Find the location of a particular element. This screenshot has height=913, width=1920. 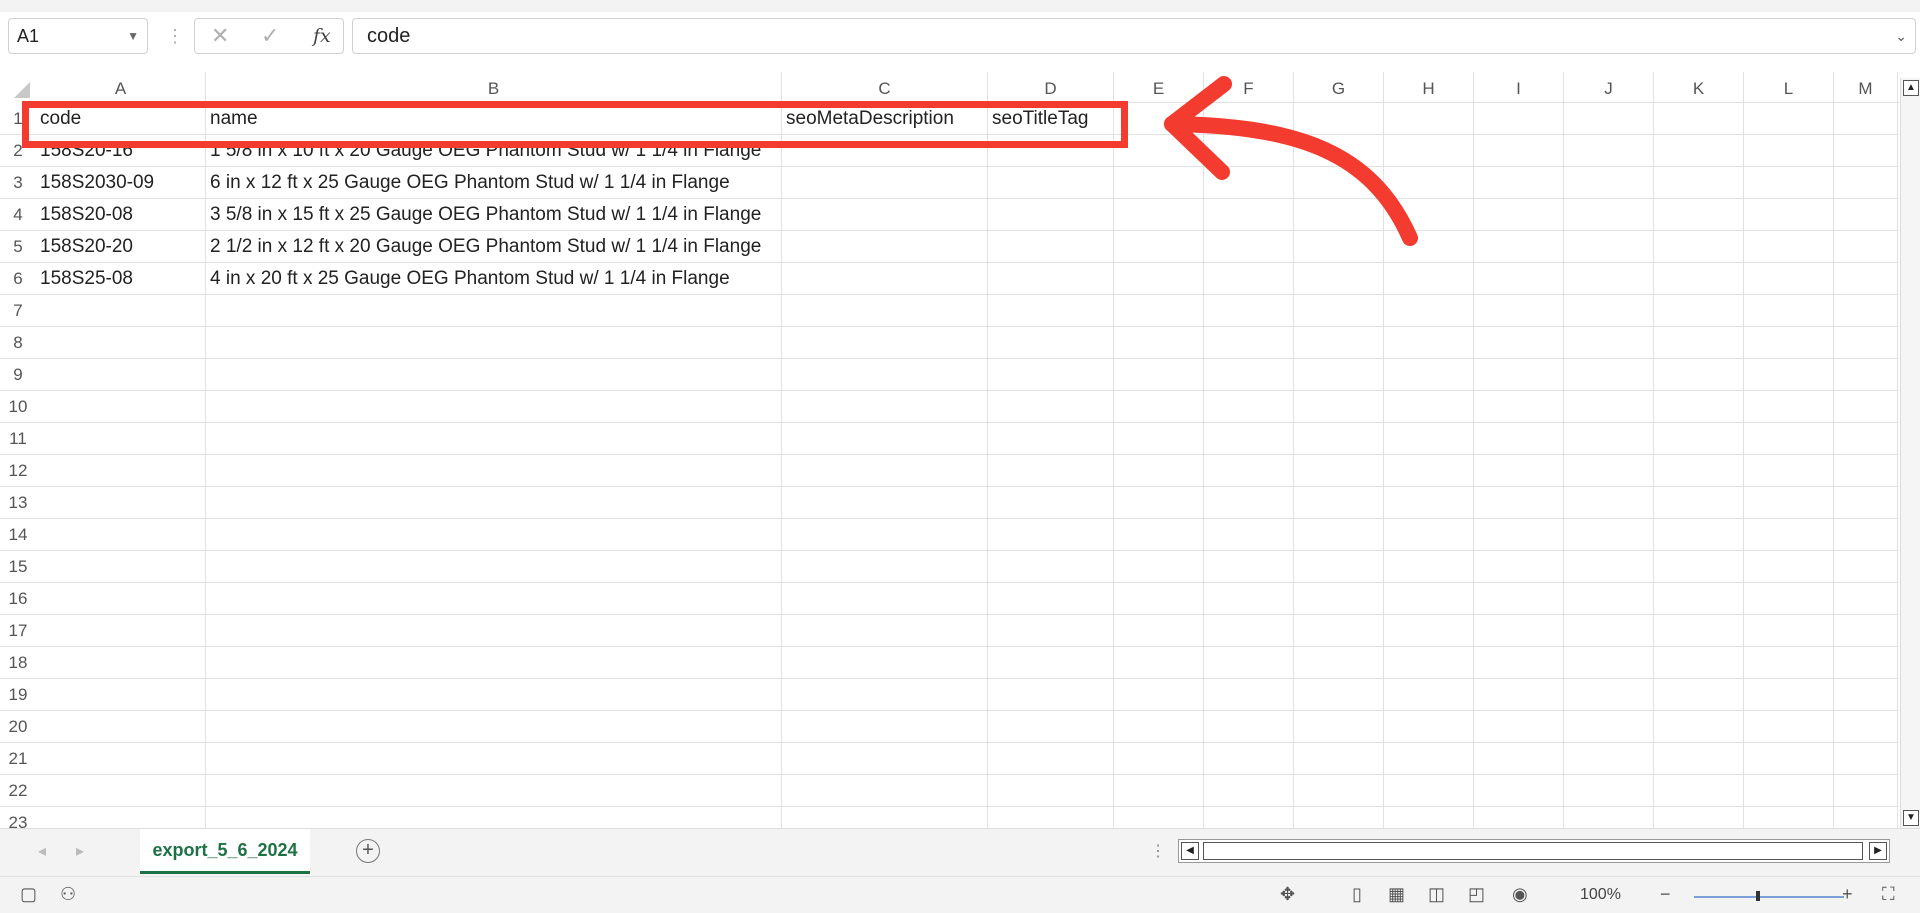

close-icon: ✕ is located at coordinates (220, 36).